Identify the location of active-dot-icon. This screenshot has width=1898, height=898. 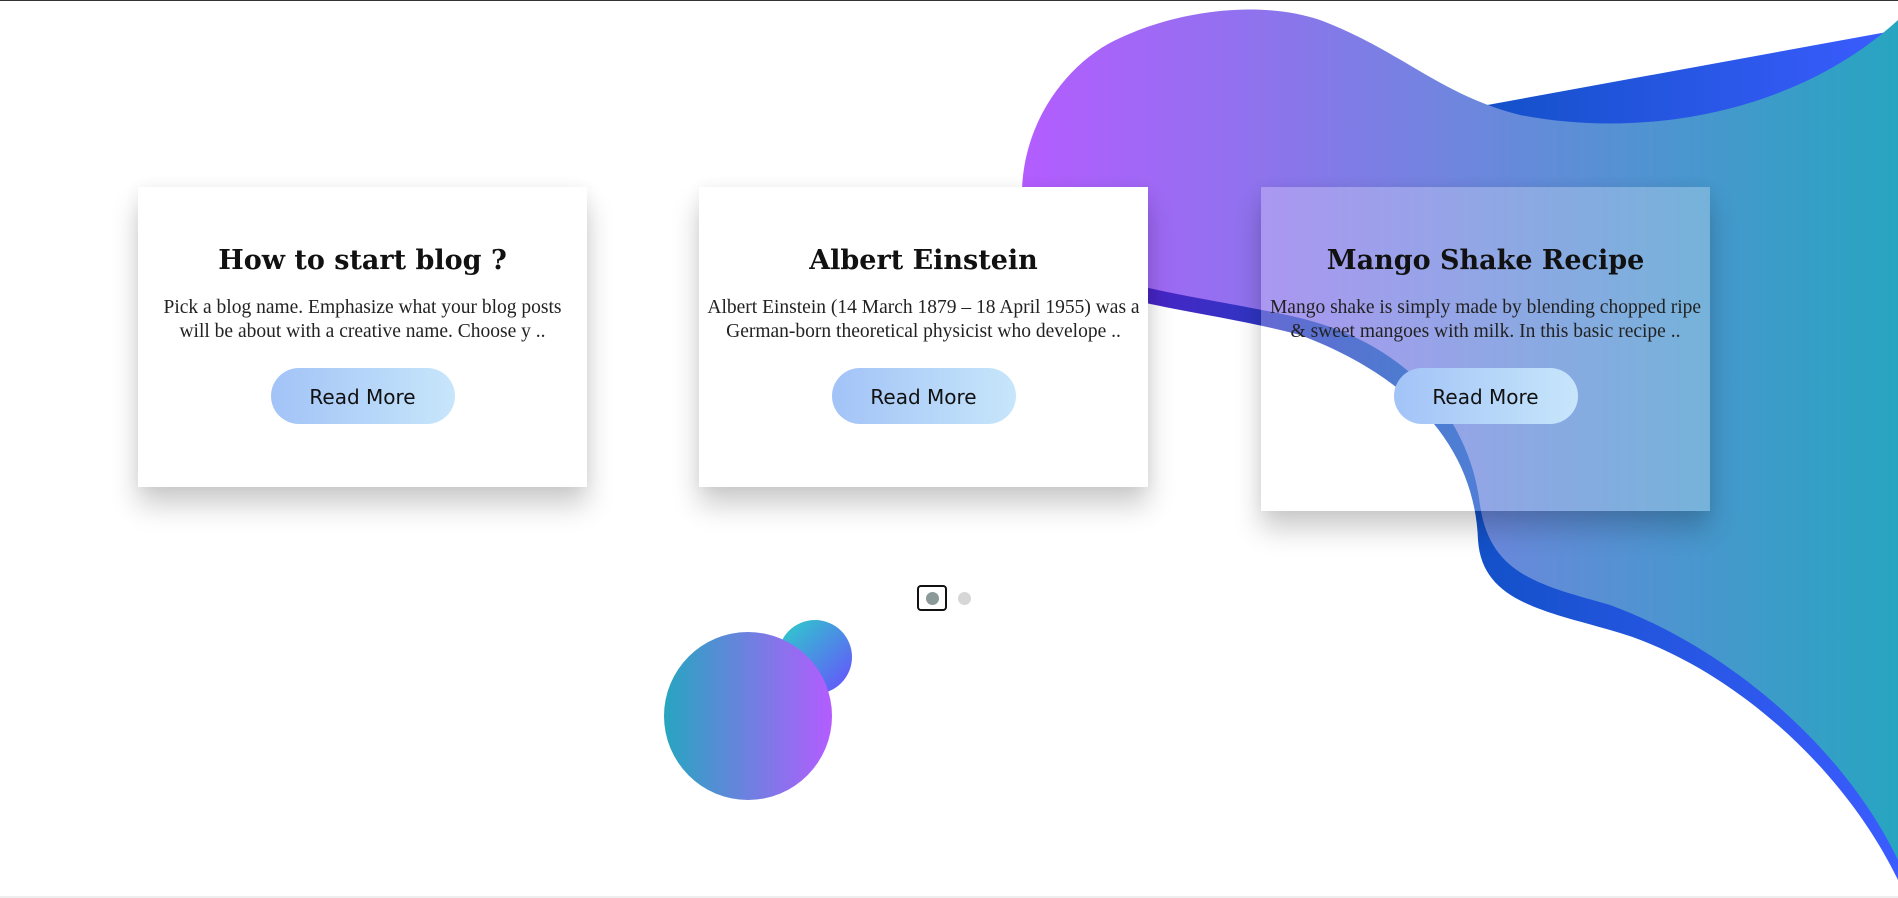
(932, 598).